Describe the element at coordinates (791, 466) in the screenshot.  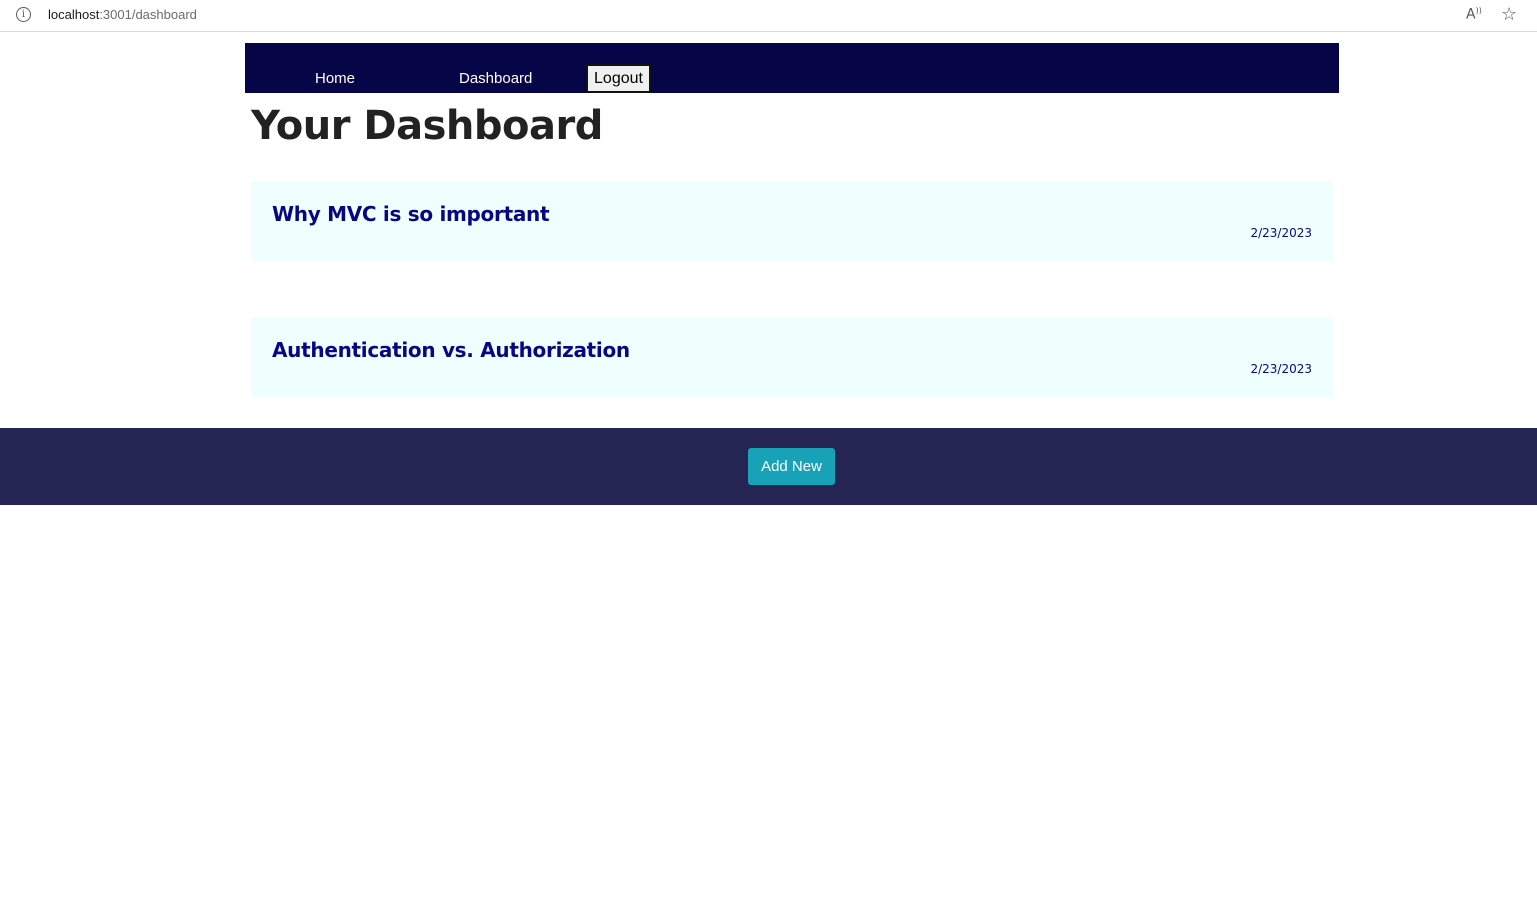
I see `add-new-button: Add New` at that location.